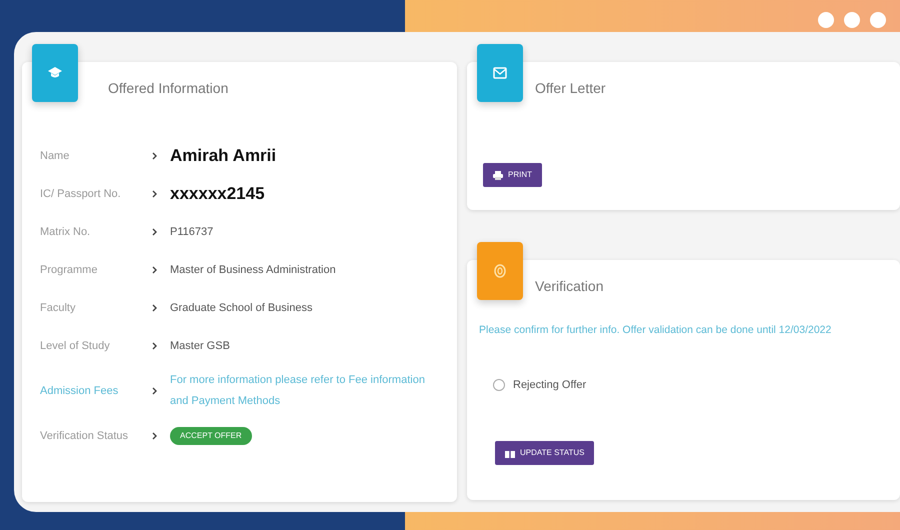  Describe the element at coordinates (55, 156) in the screenshot. I see `field-label: Name` at that location.